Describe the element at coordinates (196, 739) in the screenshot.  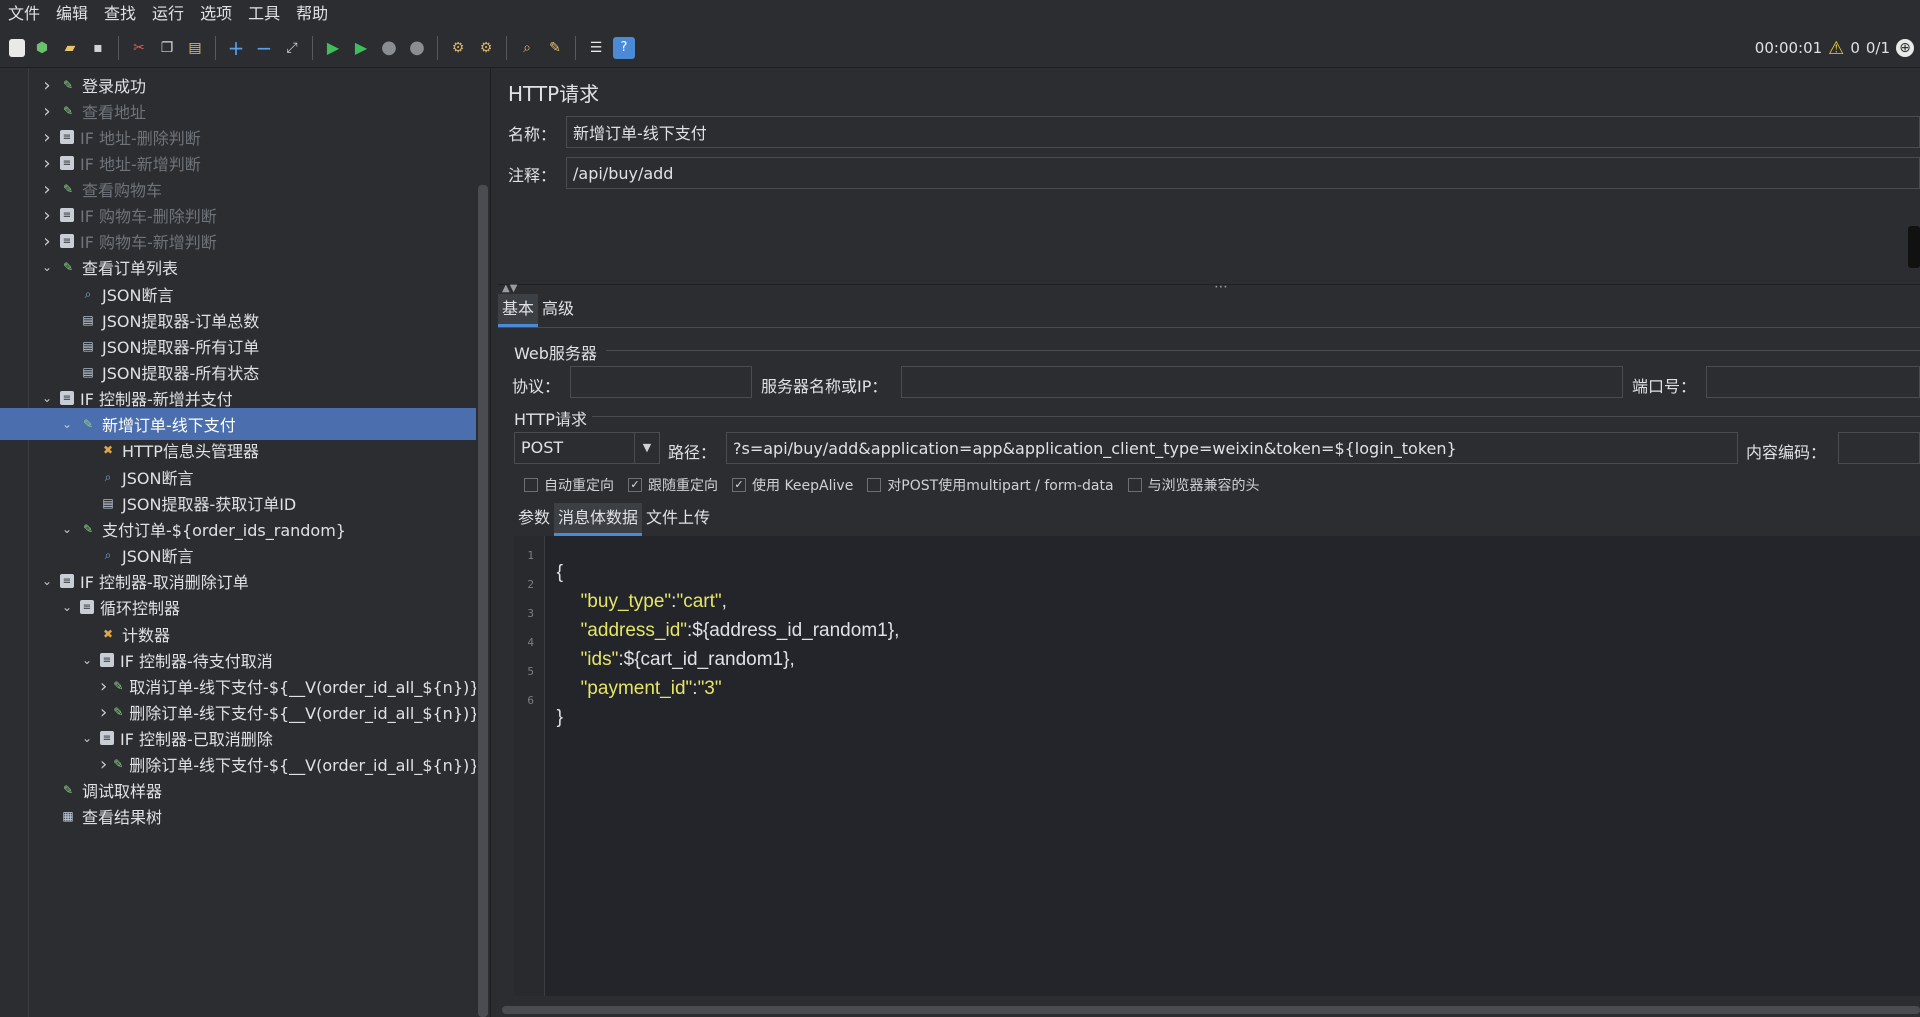
I see `tree-node-label: IF 控制器-已取消删除` at that location.